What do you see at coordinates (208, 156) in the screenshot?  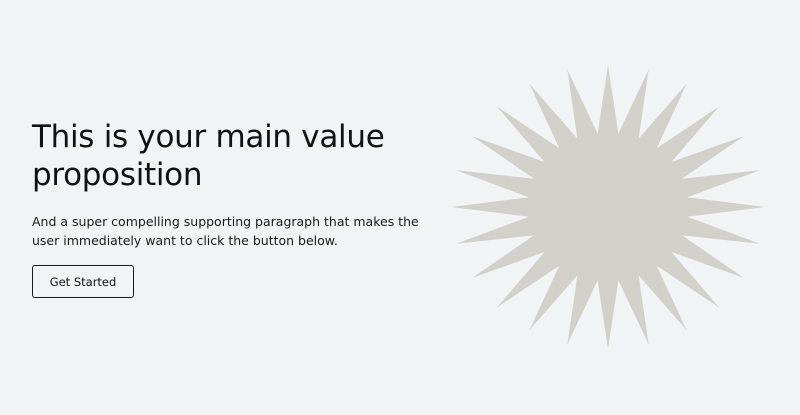 I see `hero-headline: This is your main value proposition` at bounding box center [208, 156].